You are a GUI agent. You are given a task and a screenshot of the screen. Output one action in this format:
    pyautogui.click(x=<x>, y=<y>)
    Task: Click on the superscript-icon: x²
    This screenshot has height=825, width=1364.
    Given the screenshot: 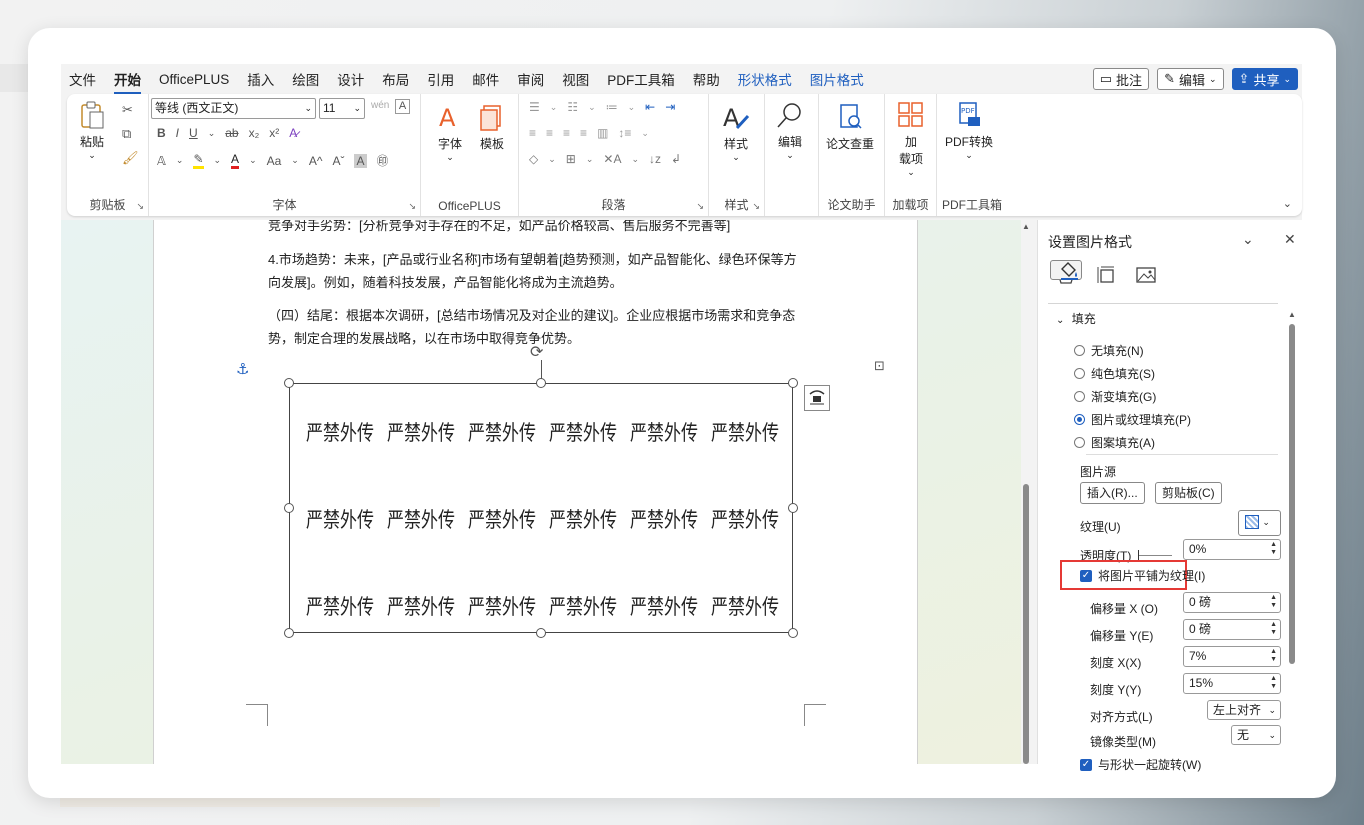 What is the action you would take?
    pyautogui.click(x=274, y=133)
    